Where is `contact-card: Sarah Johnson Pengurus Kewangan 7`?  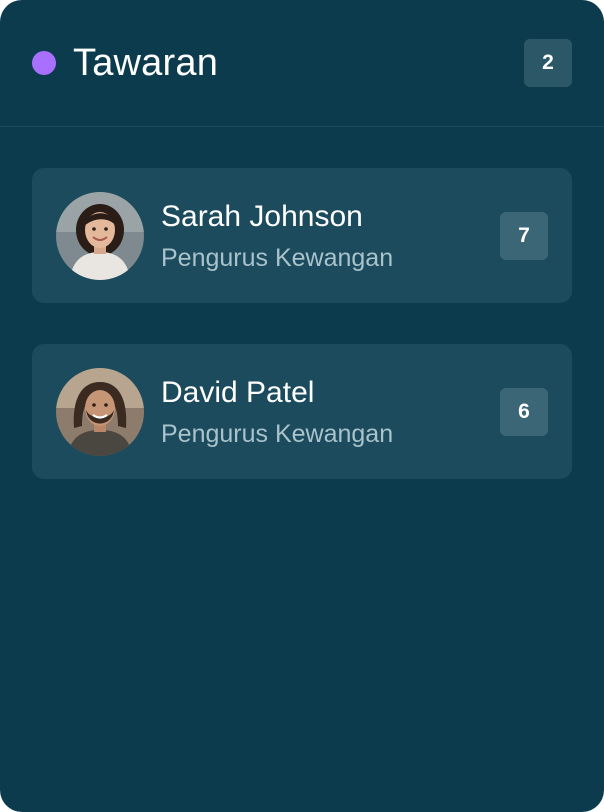
contact-card: Sarah Johnson Pengurus Kewangan 7 is located at coordinates (302, 235).